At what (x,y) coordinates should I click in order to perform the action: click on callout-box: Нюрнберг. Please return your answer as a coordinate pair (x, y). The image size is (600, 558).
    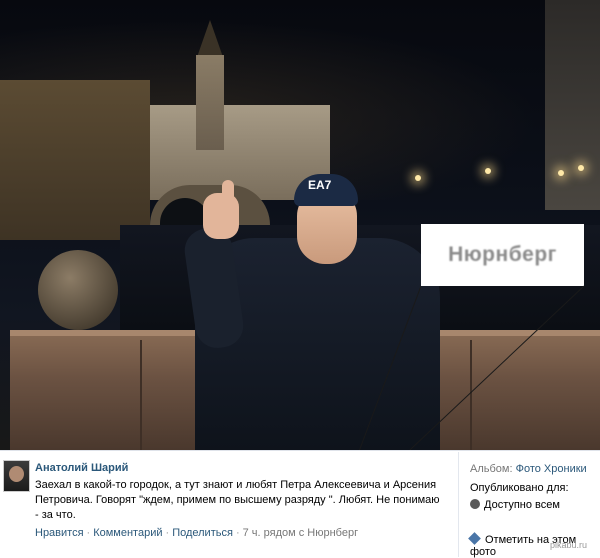
    Looking at the image, I should click on (502, 255).